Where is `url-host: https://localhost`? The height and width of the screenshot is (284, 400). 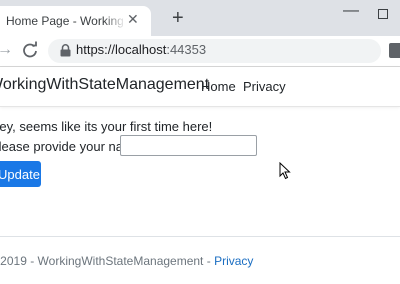
url-host: https://localhost is located at coordinates (121, 49).